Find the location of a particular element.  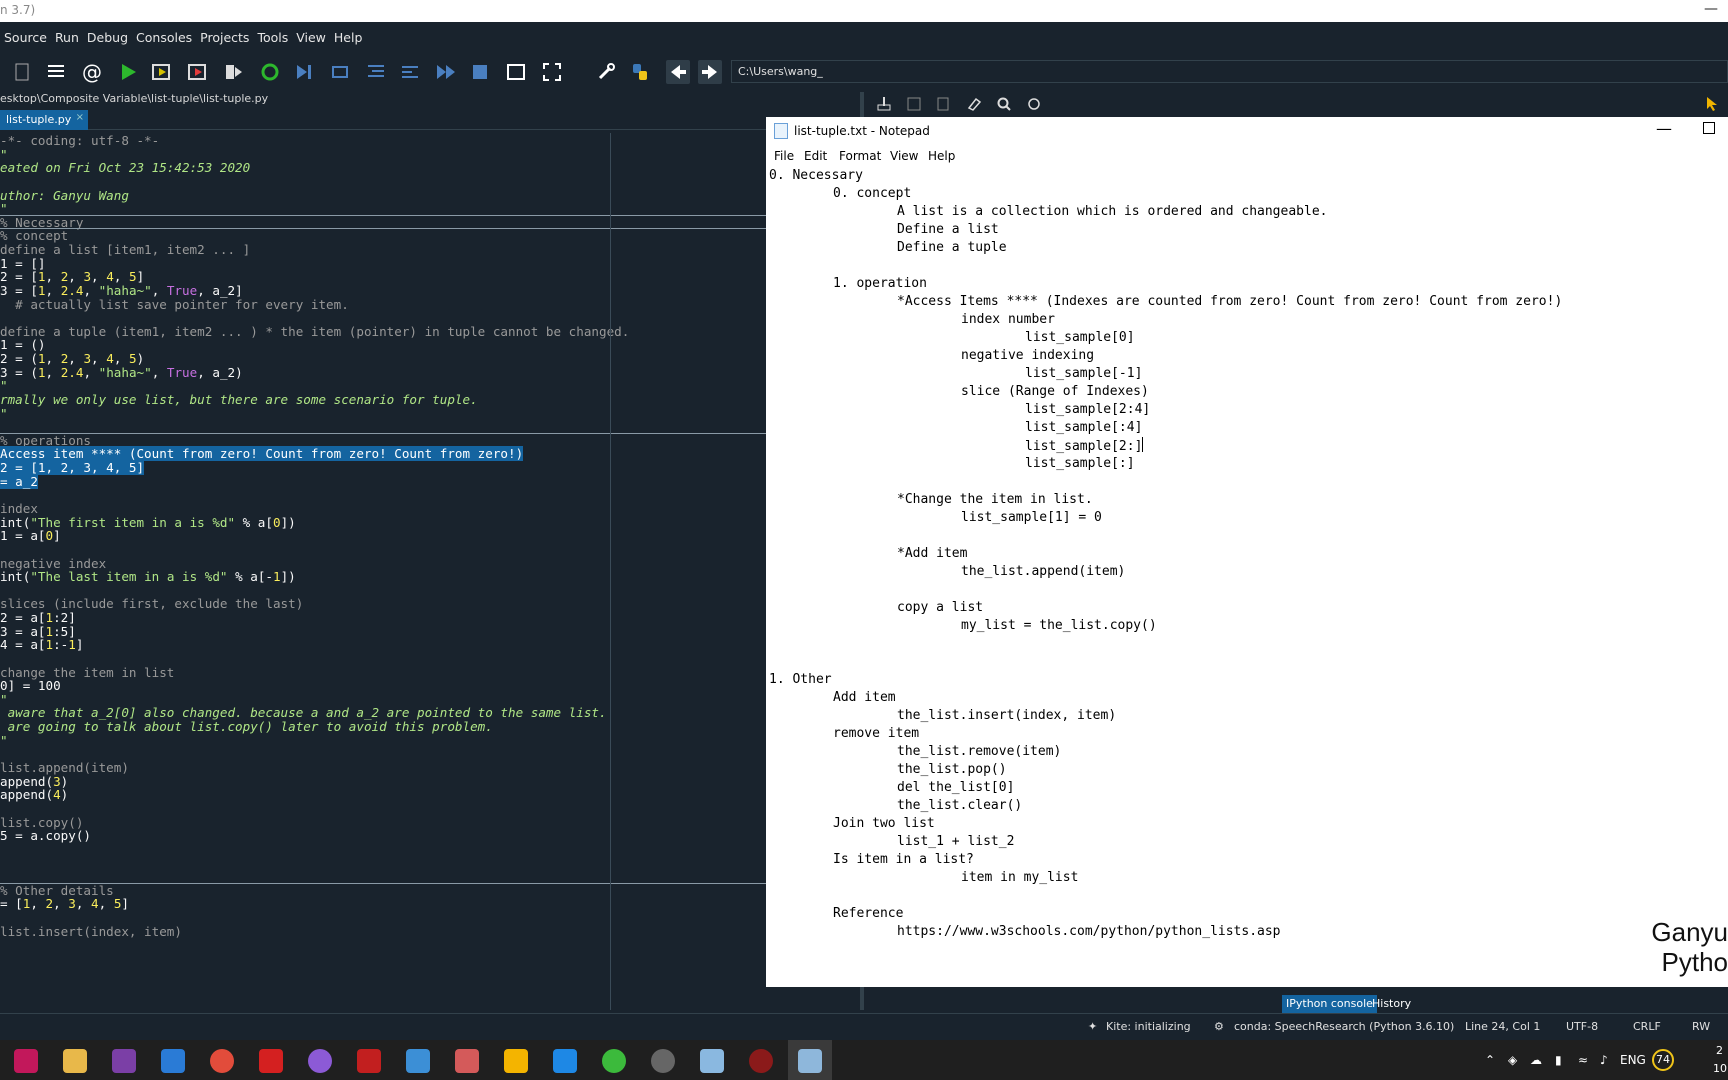

acrobat-icon is located at coordinates (369, 1061).